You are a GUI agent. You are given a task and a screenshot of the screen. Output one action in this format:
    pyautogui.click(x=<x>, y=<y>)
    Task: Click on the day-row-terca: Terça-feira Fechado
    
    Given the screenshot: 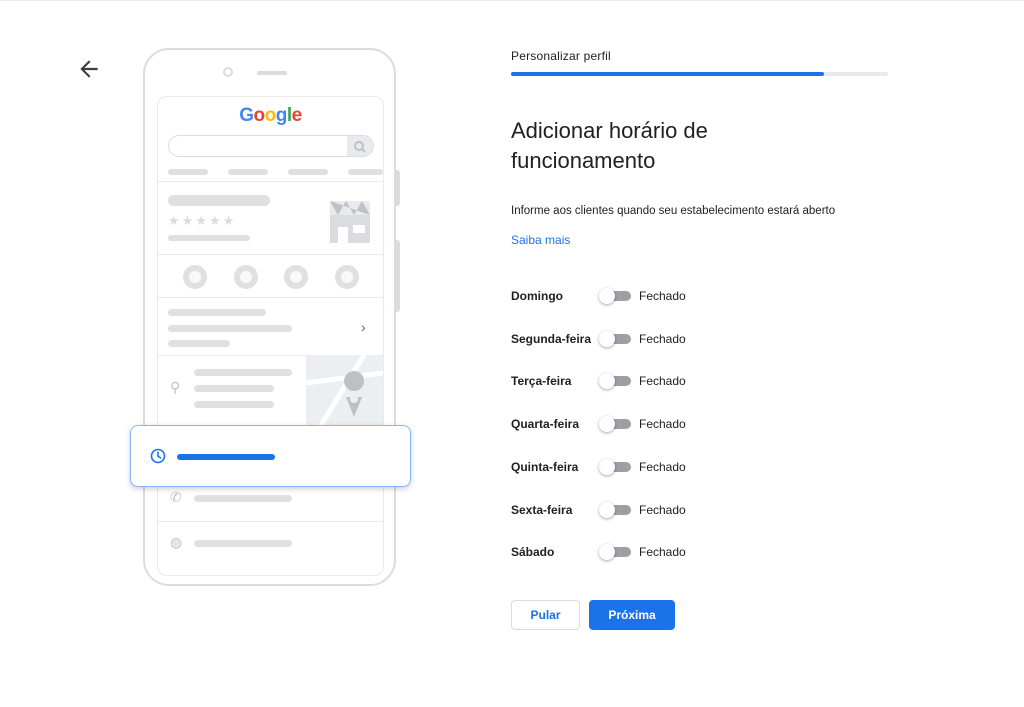 What is the action you would take?
    pyautogui.click(x=636, y=381)
    